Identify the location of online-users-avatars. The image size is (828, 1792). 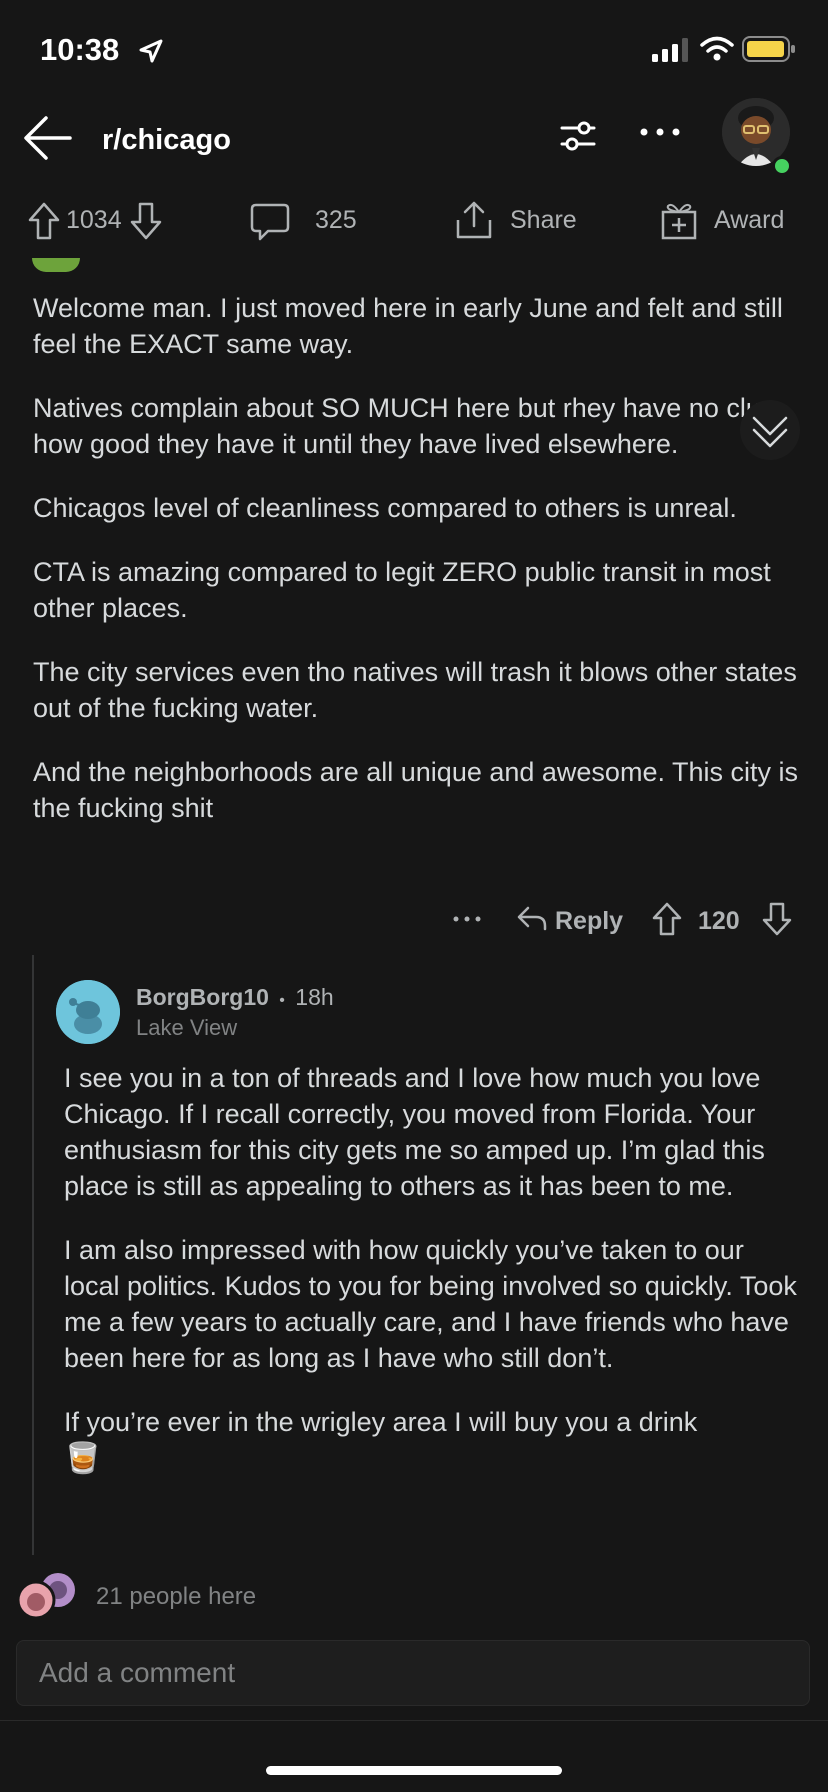
(47, 1596).